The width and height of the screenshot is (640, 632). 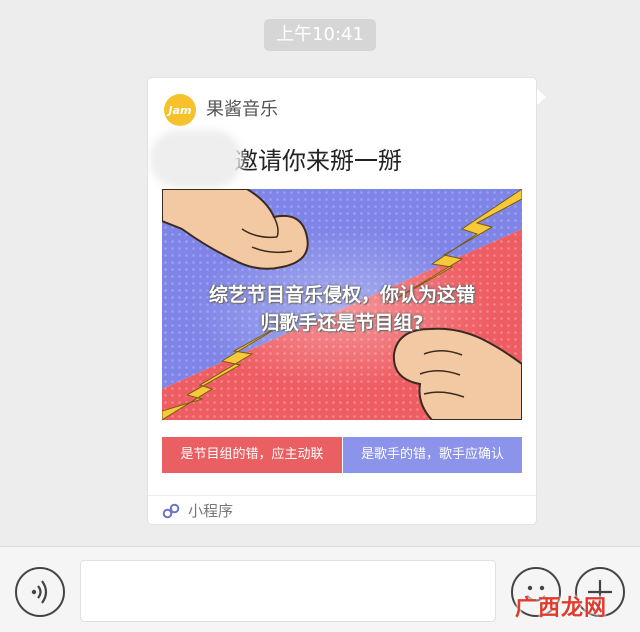 I want to click on option-blame-singer: 是歌手的错，歌手应确认, so click(x=432, y=455).